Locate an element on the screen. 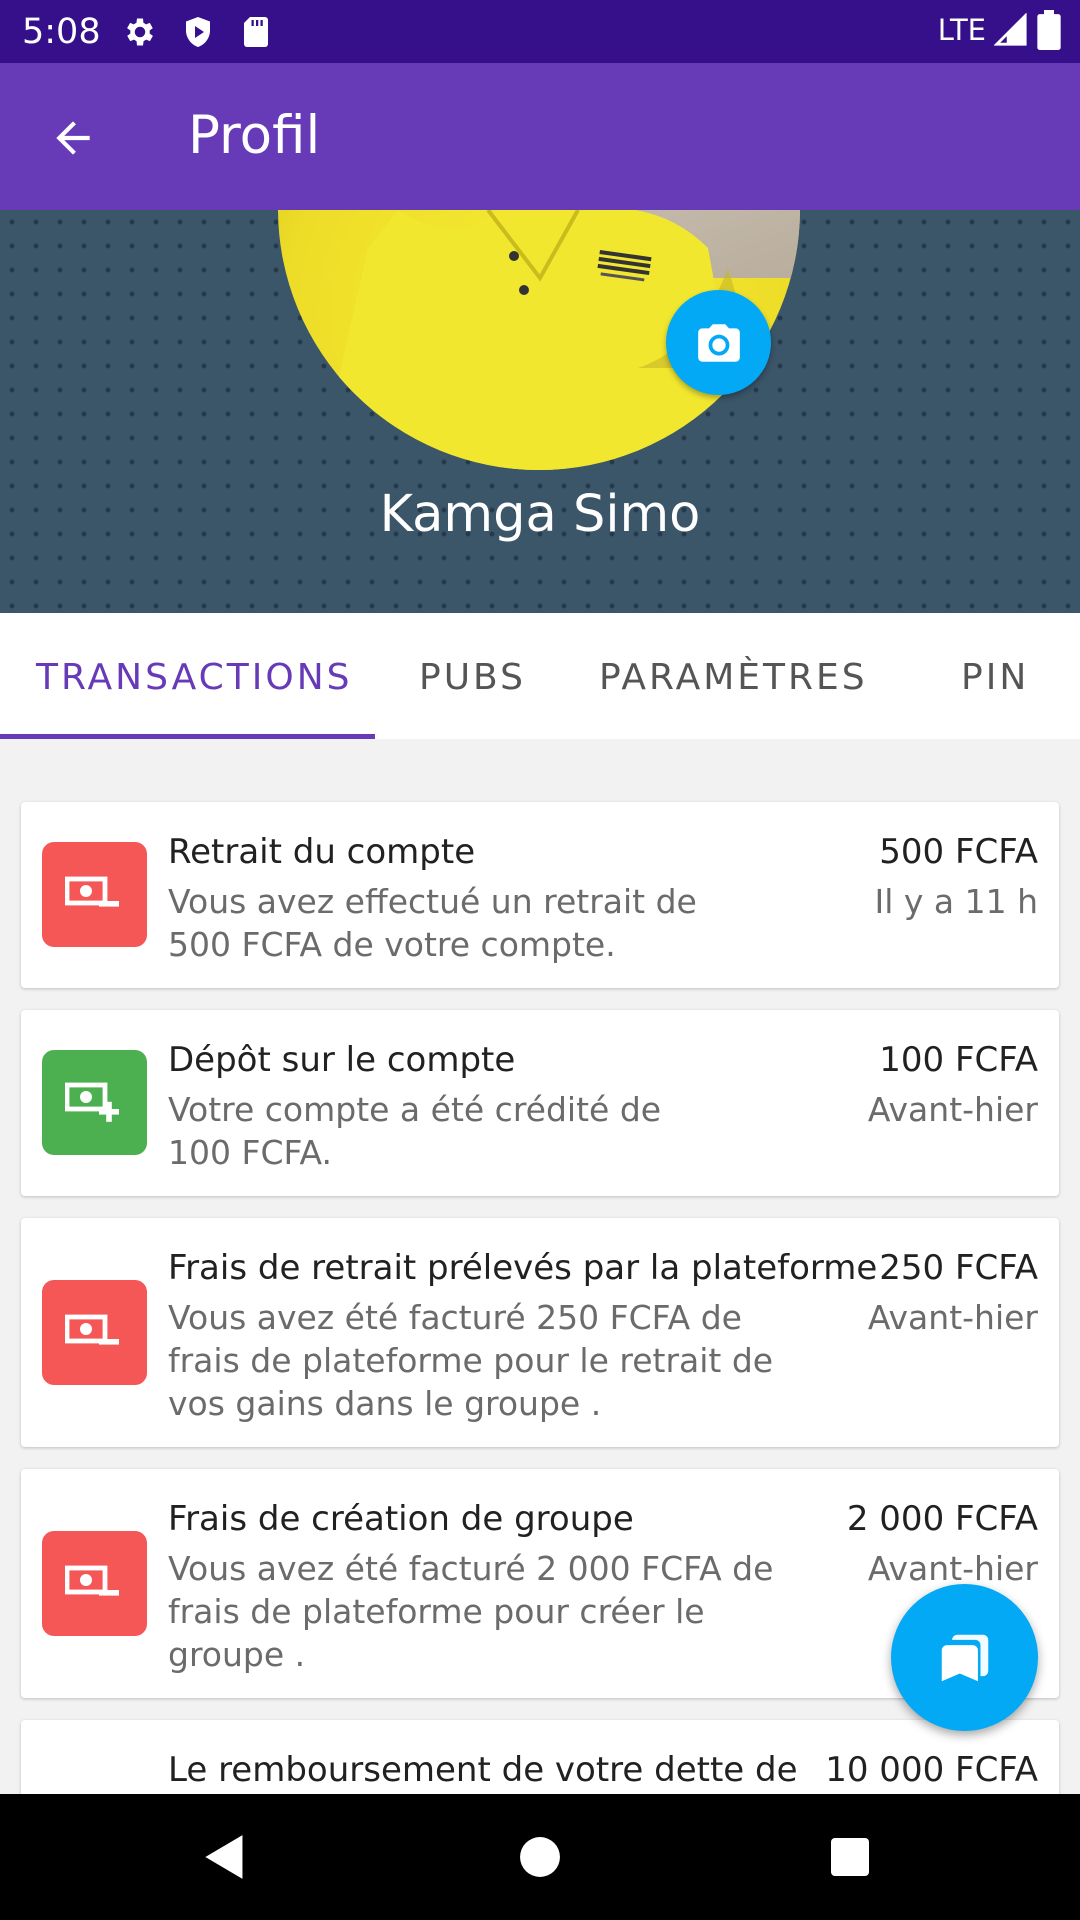 The height and width of the screenshot is (1920, 1080). status-right-group: LTE is located at coordinates (1000, 30).